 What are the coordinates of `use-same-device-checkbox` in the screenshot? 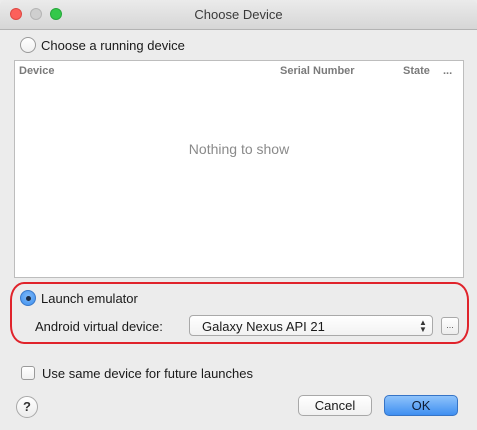 It's located at (28, 373).